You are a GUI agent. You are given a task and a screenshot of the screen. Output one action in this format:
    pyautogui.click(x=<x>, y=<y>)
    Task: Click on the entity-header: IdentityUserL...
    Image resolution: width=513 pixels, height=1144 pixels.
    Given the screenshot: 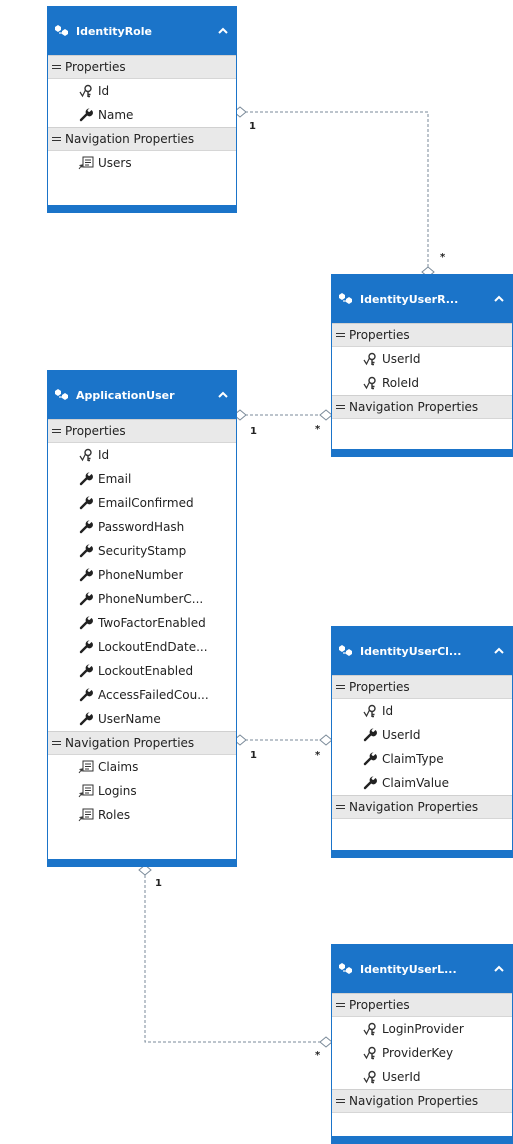 What is the action you would take?
    pyautogui.click(x=422, y=969)
    